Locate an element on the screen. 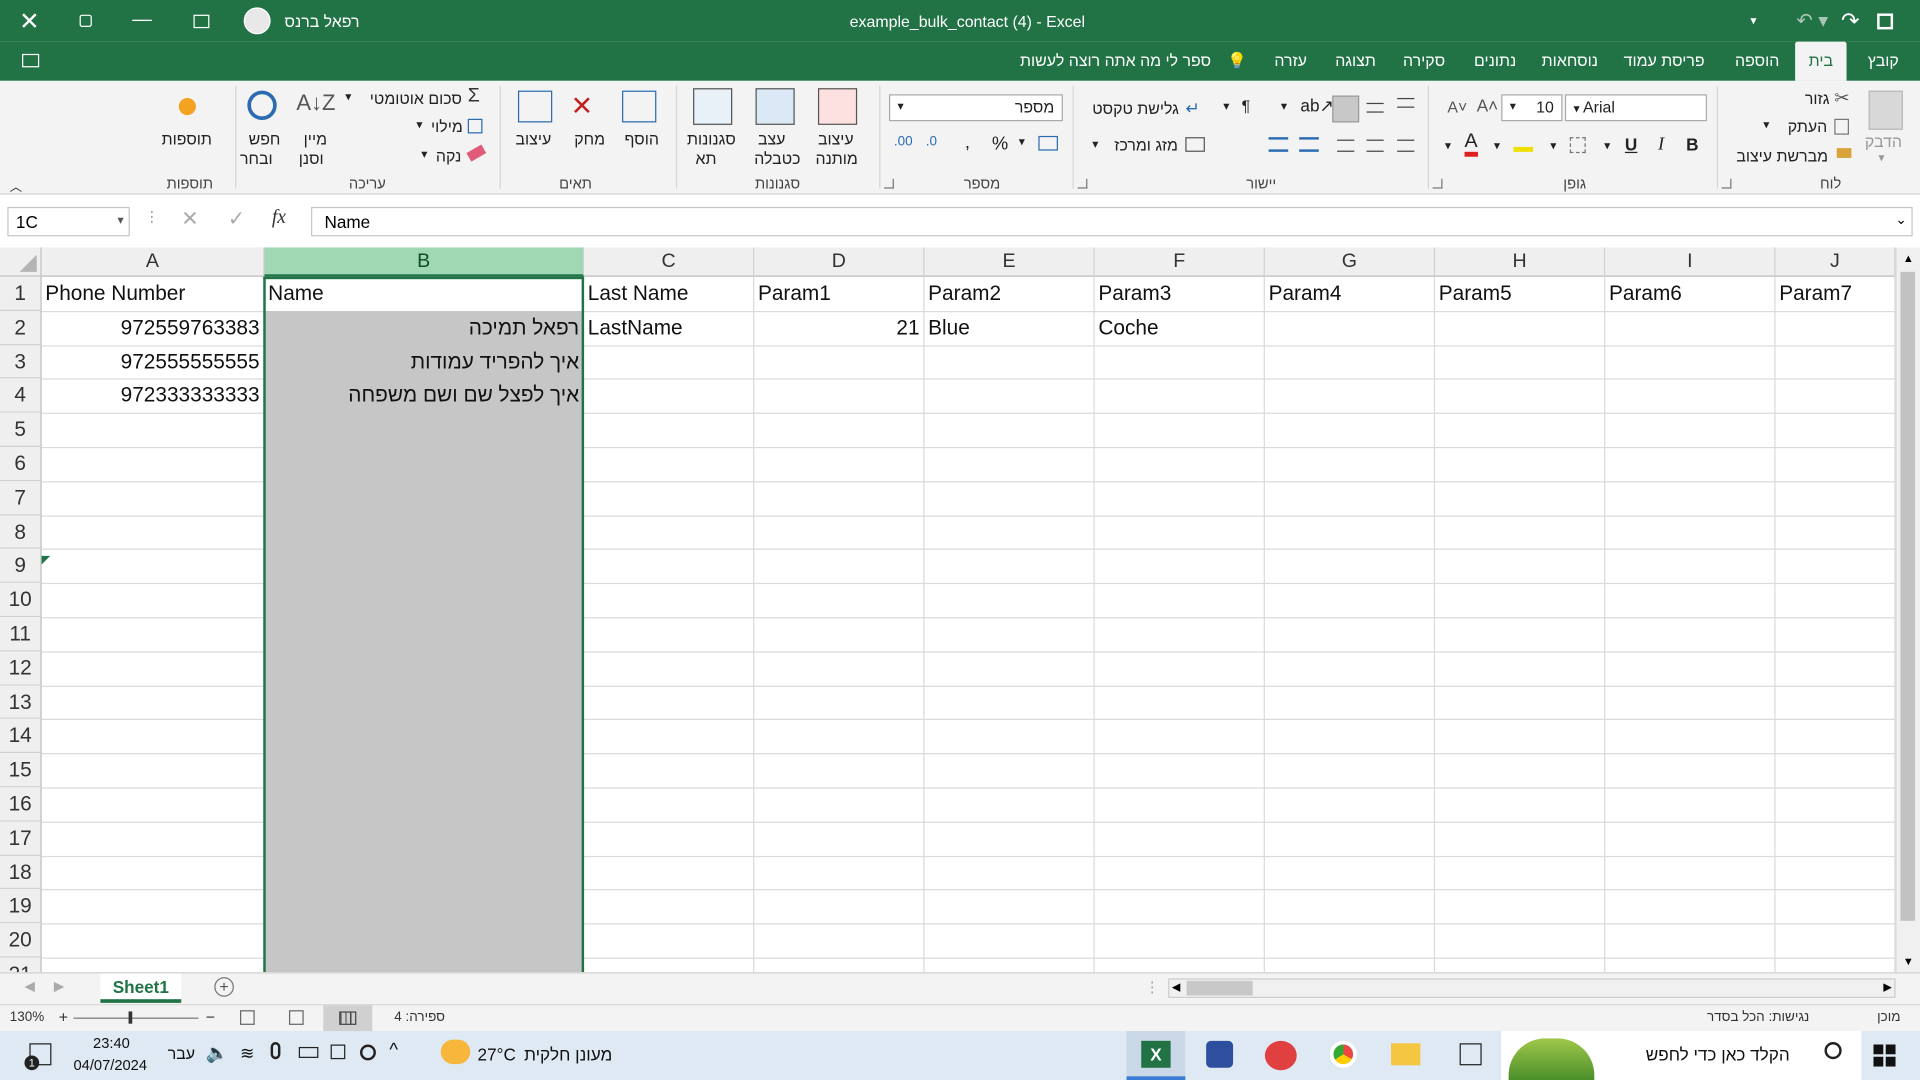 This screenshot has width=1920, height=1080. row-header-13: 13 is located at coordinates (21, 702).